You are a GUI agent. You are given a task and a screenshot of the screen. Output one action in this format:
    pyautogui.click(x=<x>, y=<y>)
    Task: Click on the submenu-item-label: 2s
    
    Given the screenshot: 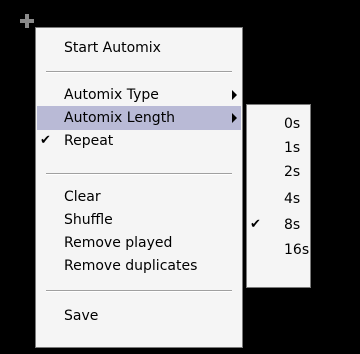 What is the action you would take?
    pyautogui.click(x=292, y=172)
    